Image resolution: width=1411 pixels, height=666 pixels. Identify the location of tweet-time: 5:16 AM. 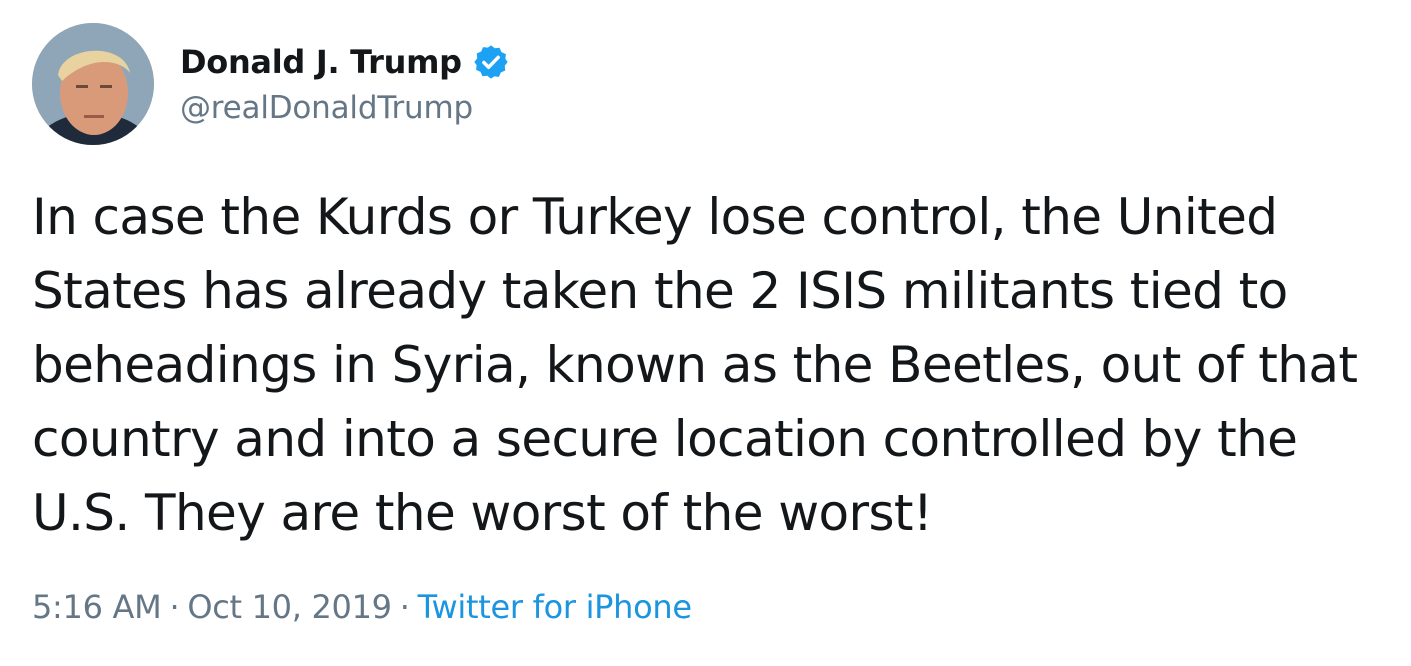
(97, 607).